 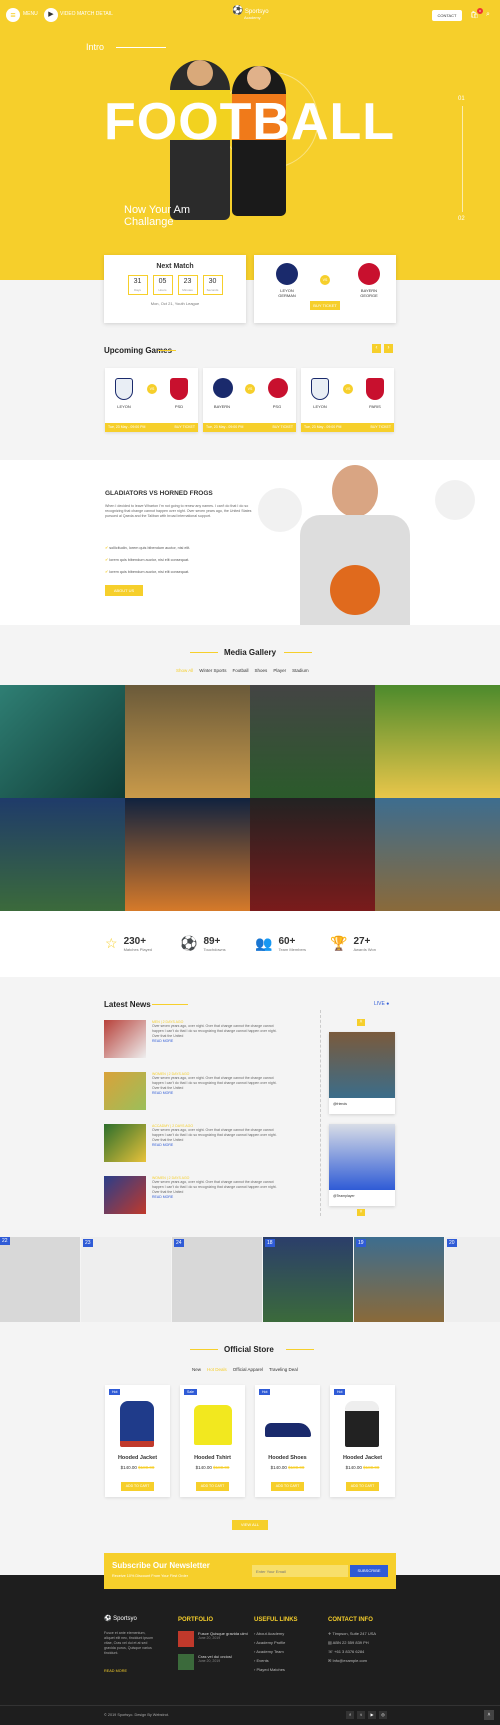 I want to click on filter-player: Player, so click(x=279, y=670).